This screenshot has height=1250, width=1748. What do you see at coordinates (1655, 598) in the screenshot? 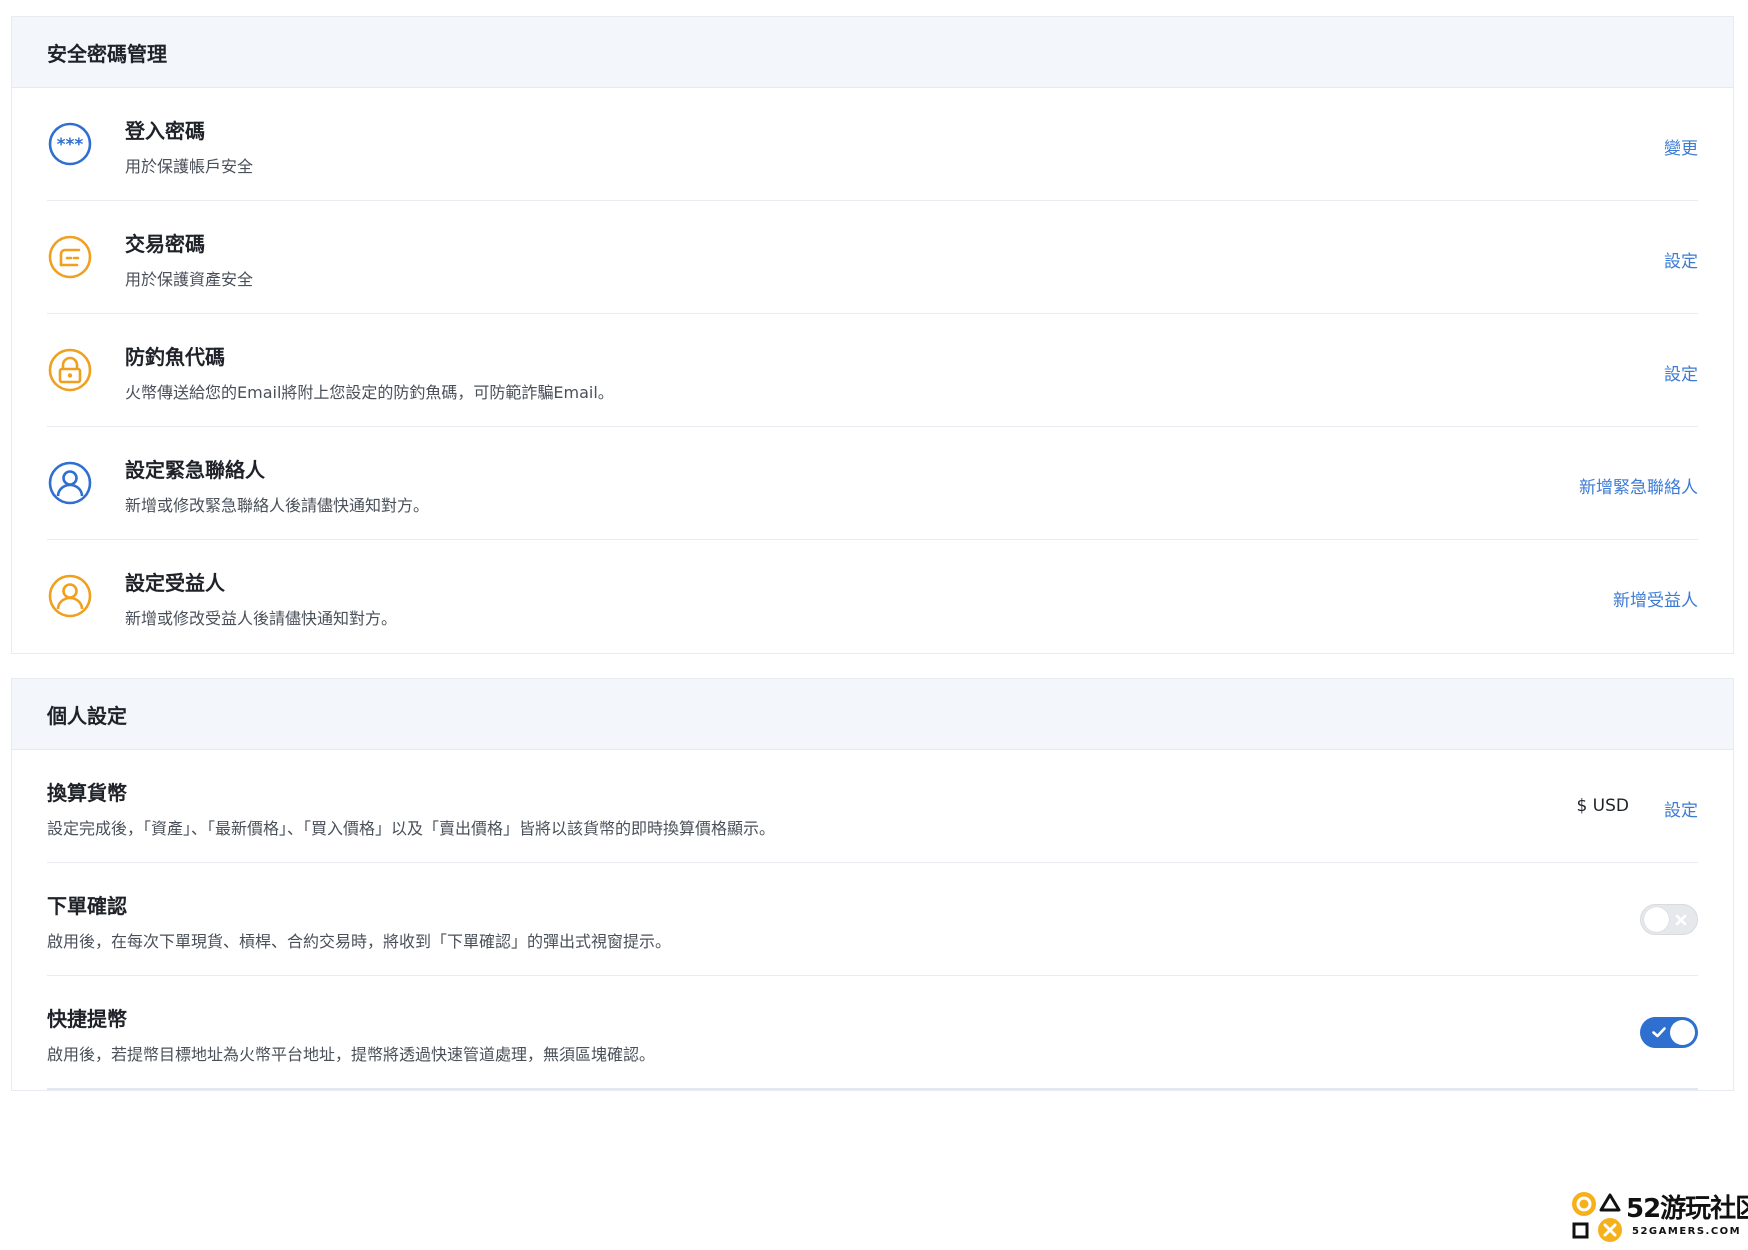
I see `add-beneficiary-link: 新增受益人` at bounding box center [1655, 598].